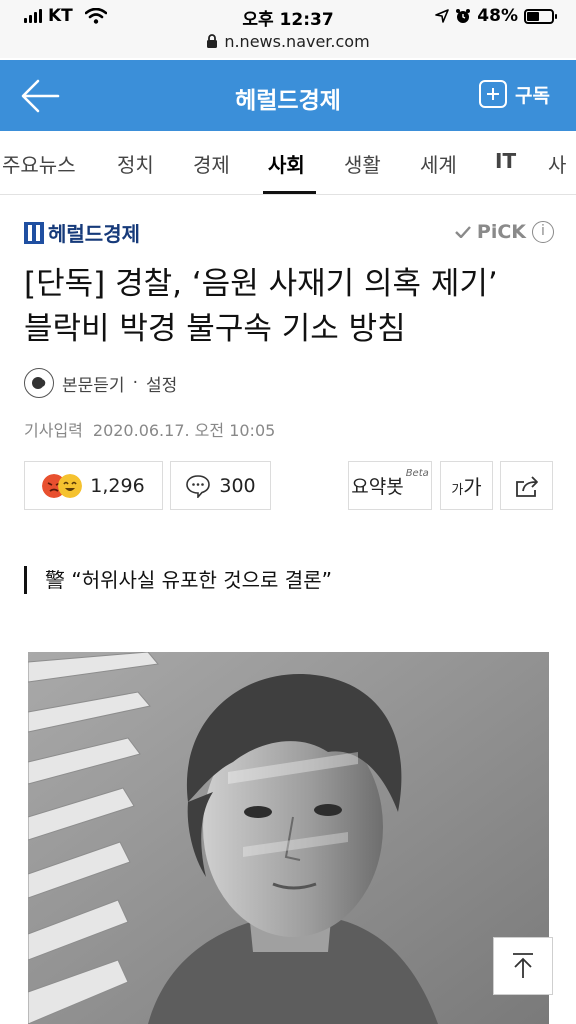 This screenshot has height=1024, width=576. I want to click on tab-world: 세계, so click(438, 163).